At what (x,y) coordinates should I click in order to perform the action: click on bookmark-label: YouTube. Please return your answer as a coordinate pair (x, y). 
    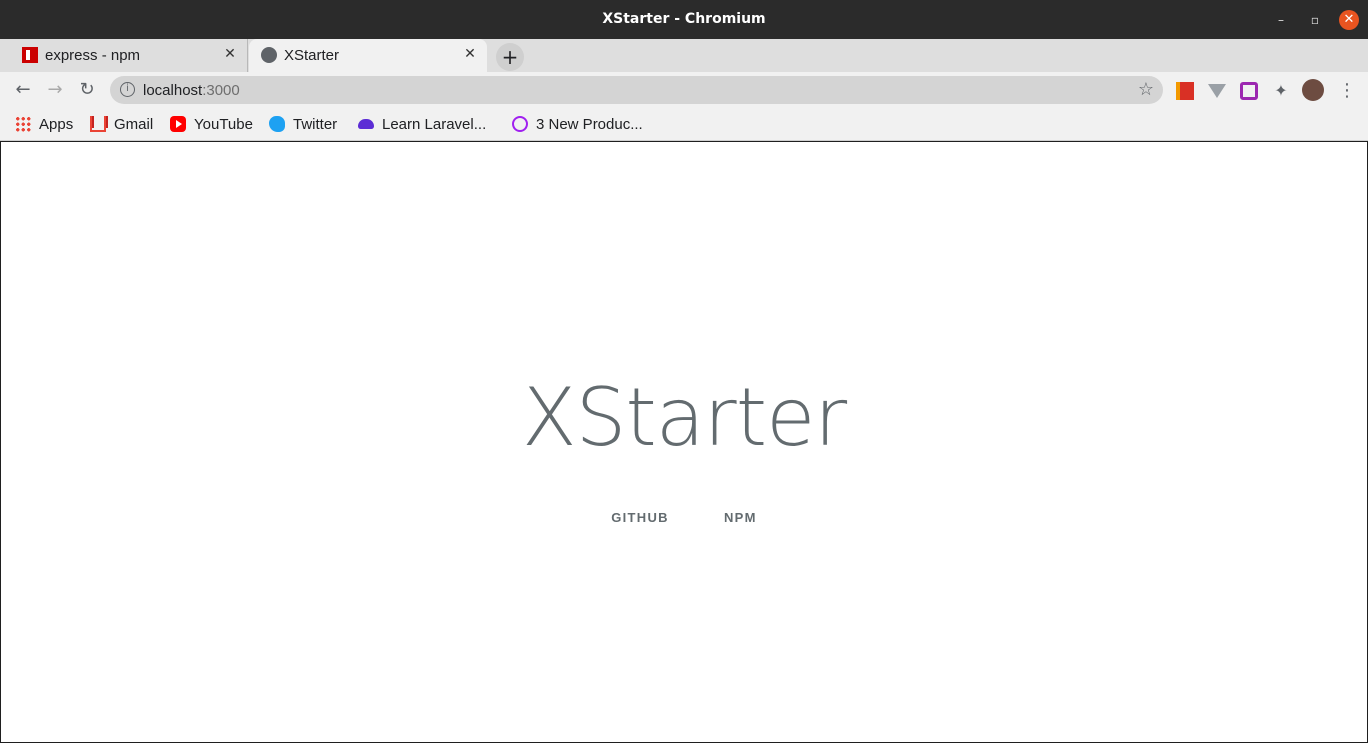
    Looking at the image, I should click on (223, 124).